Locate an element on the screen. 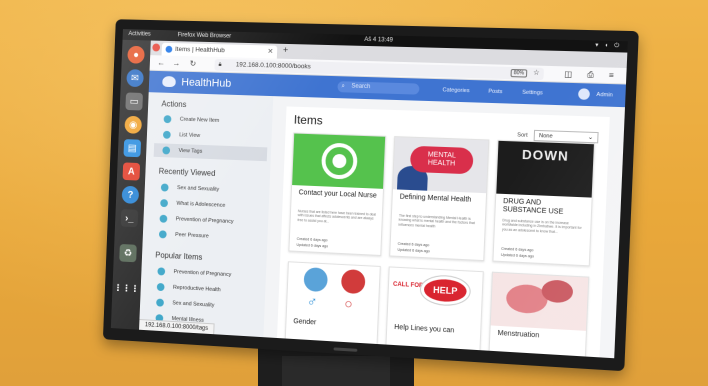  search-placeholder: Search is located at coordinates (361, 87).